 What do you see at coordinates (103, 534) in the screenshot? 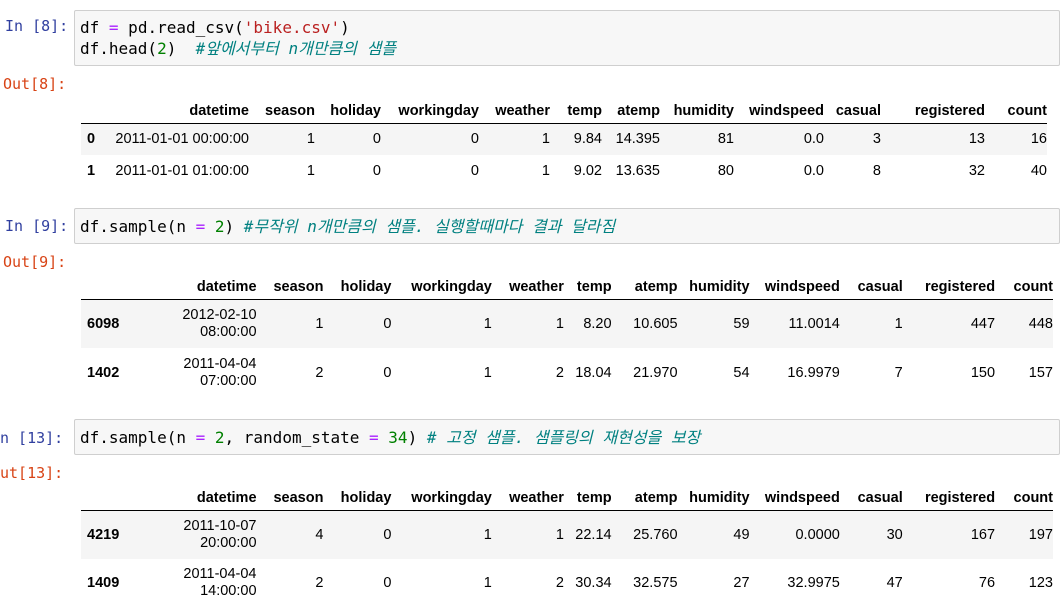
I see `row-index: 4219` at bounding box center [103, 534].